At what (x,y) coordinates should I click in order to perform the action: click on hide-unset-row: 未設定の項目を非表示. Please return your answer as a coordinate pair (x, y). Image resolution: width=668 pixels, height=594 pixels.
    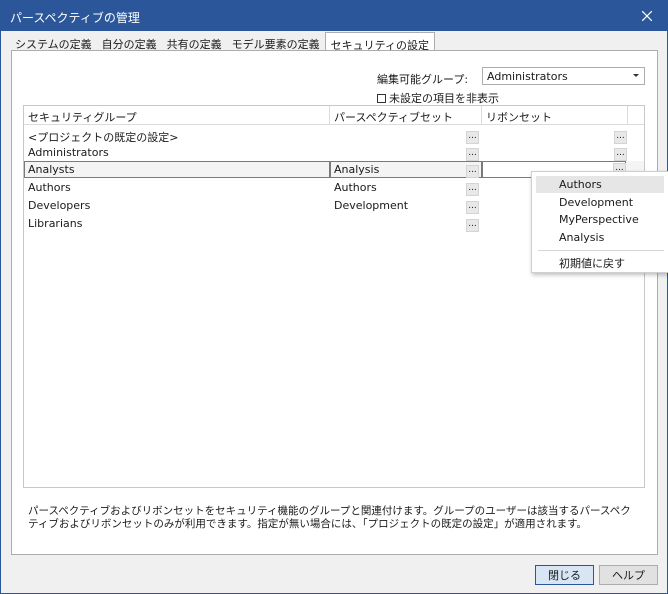
    Looking at the image, I should click on (438, 98).